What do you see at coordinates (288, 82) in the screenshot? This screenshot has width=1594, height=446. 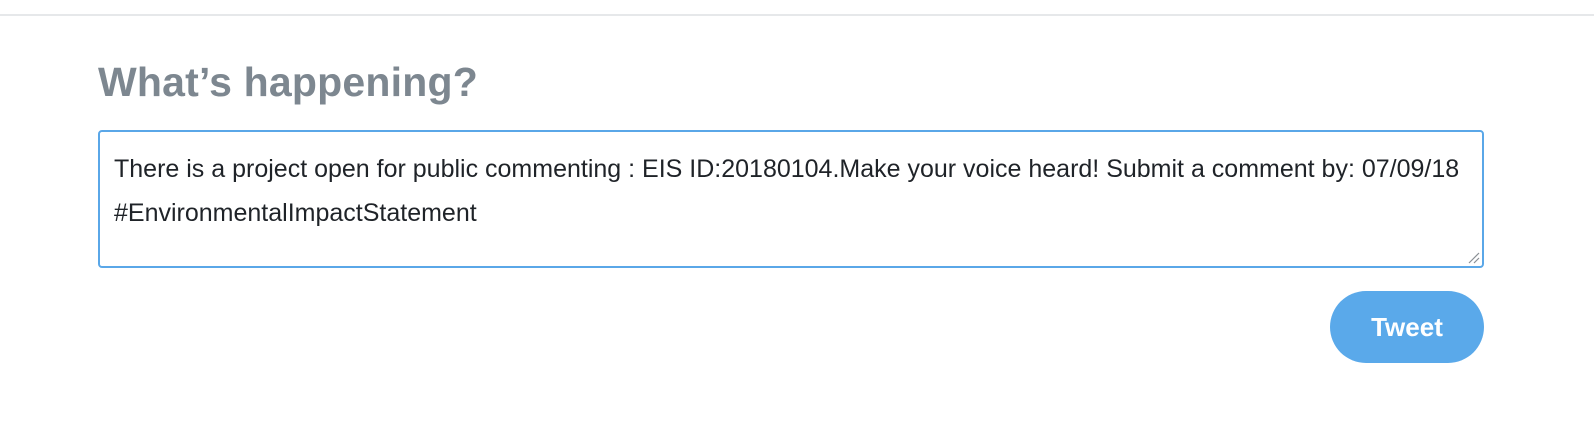 I see `composer-heading: What’s happening?` at bounding box center [288, 82].